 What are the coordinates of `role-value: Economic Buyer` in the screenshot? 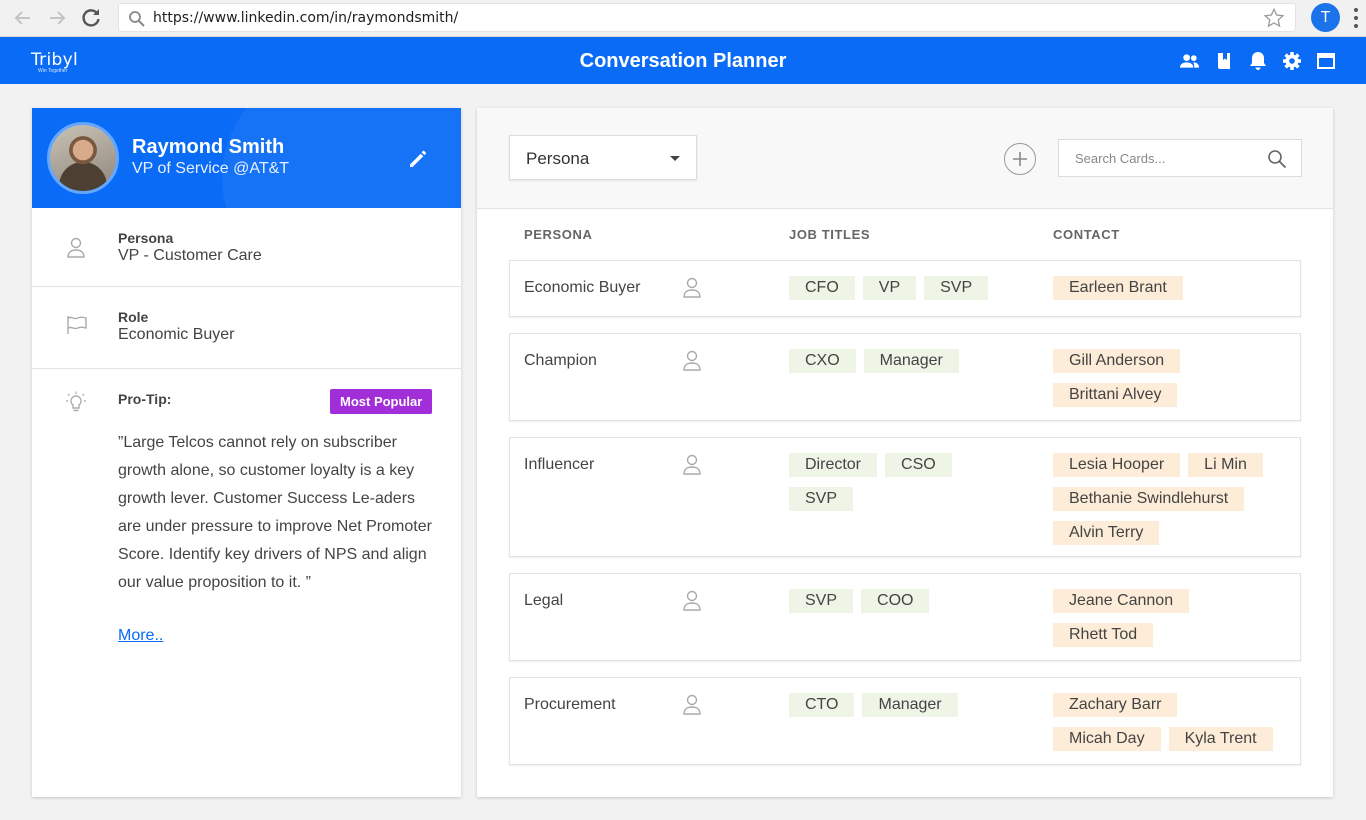 It's located at (176, 334).